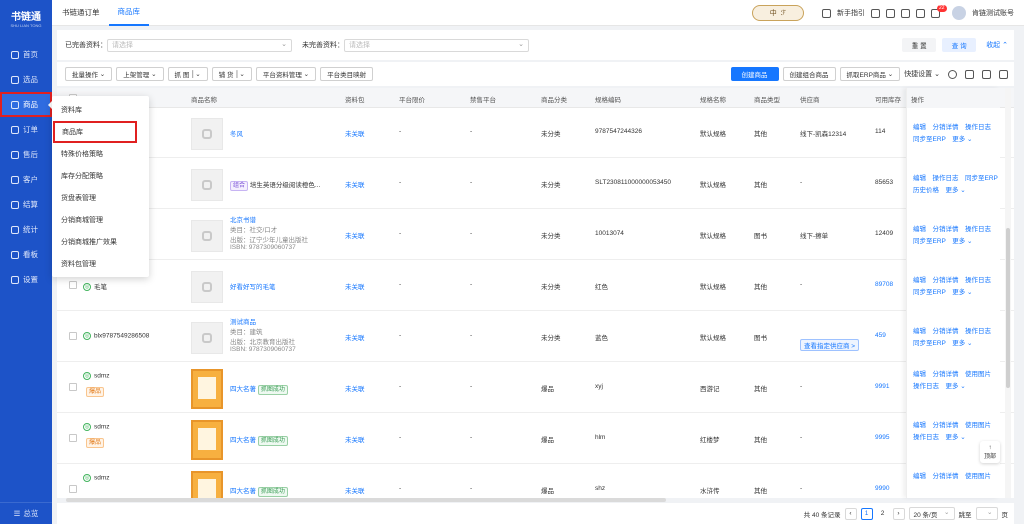 The width and height of the screenshot is (1024, 524). I want to click on jump-input, so click(986, 513).